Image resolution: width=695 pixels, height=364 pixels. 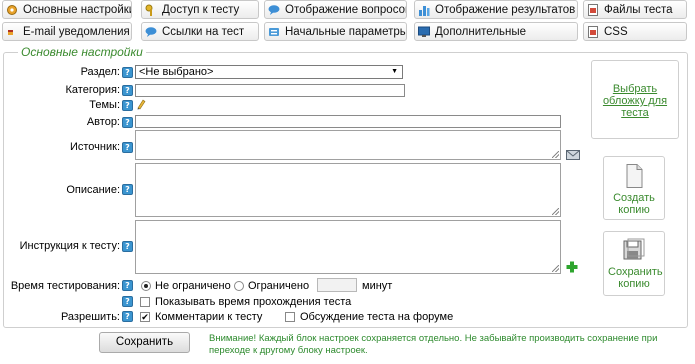 What do you see at coordinates (145, 317) in the screenshot?
I see `allow-comments-checkbox: ✔` at bounding box center [145, 317].